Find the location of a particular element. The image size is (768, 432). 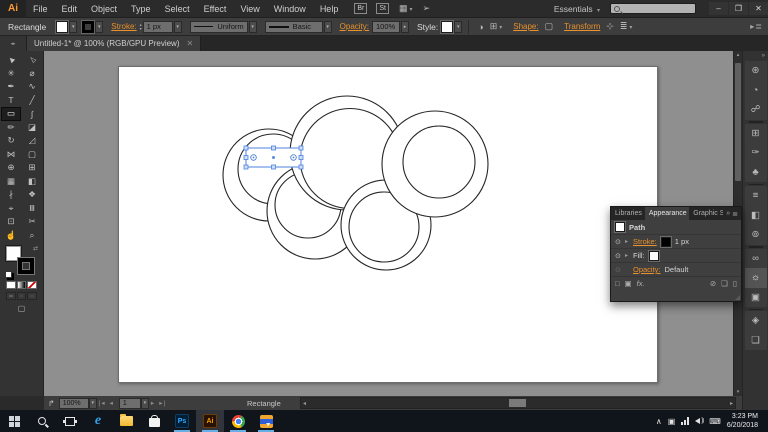

free-transform-tool: ▢ is located at coordinates (32, 155).